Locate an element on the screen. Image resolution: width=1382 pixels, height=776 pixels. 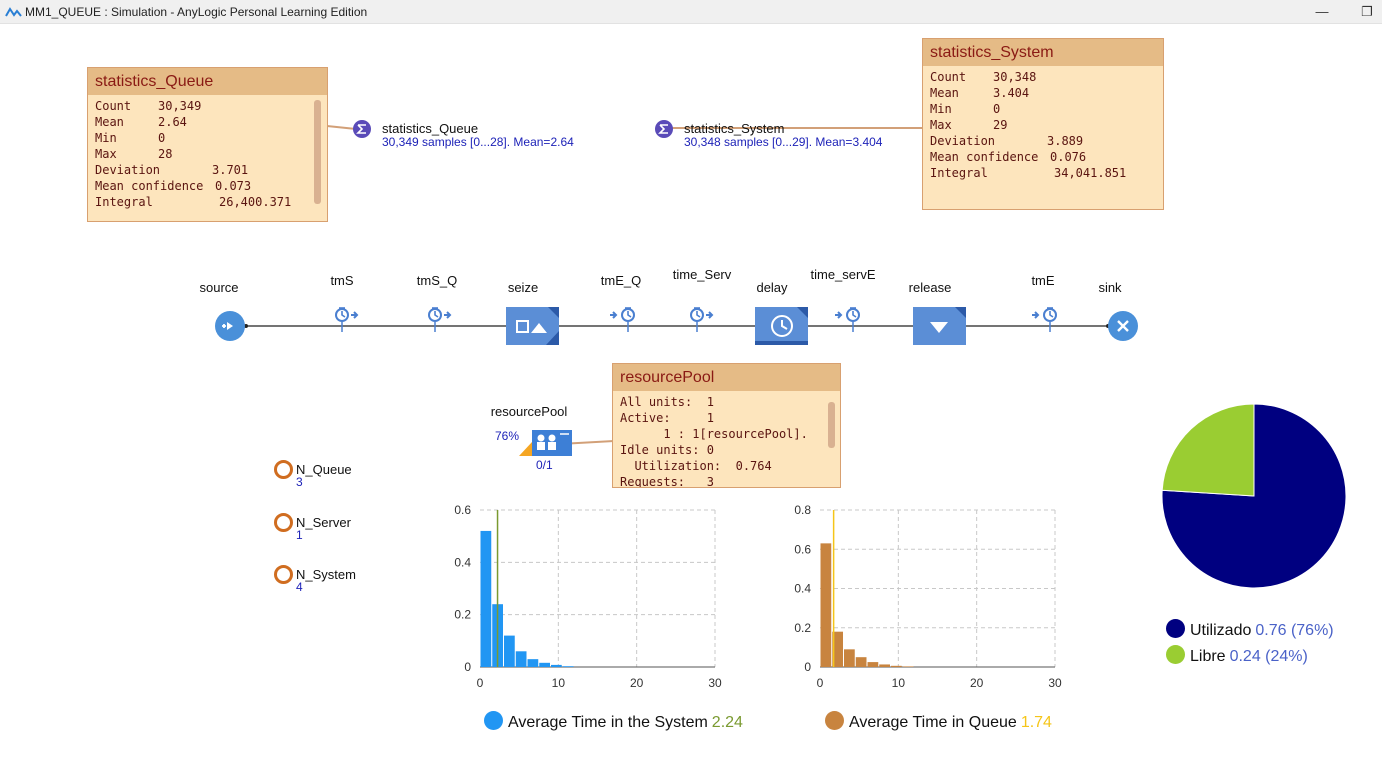
delay-label: delay is located at coordinates (772, 287).